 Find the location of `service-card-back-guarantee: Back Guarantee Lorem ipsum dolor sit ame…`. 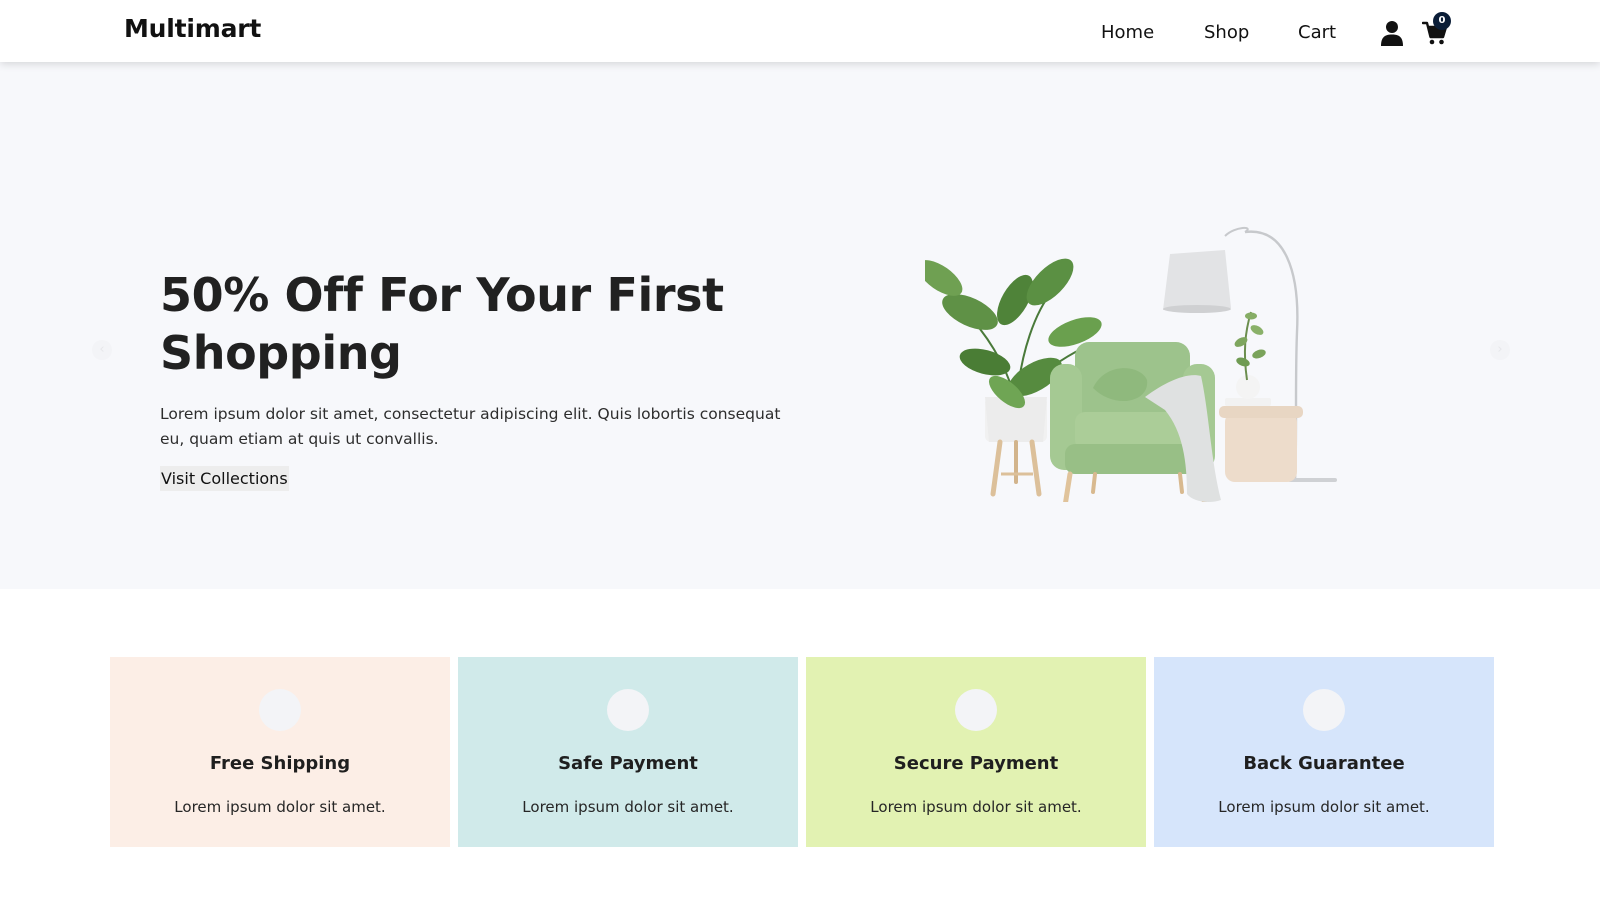

service-card-back-guarantee: Back Guarantee Lorem ipsum dolor sit ame… is located at coordinates (1324, 752).